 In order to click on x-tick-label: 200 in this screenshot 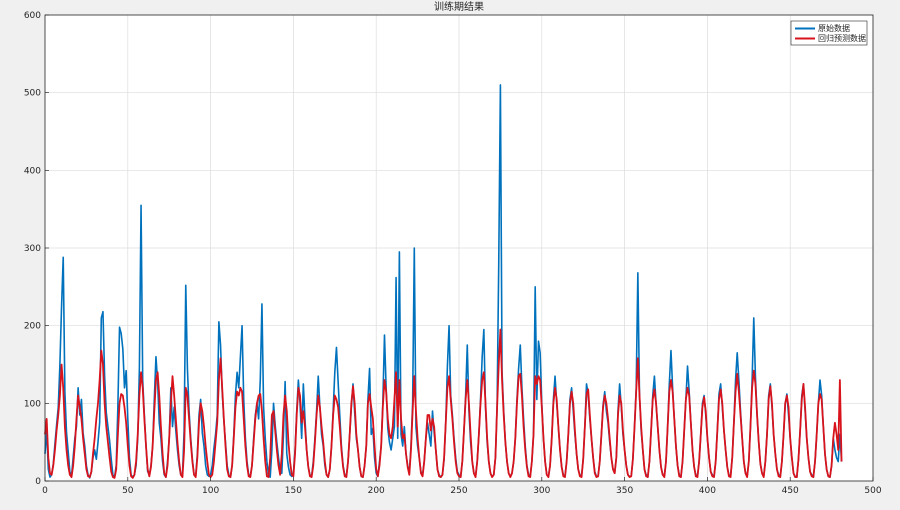, I will do `click(376, 491)`.